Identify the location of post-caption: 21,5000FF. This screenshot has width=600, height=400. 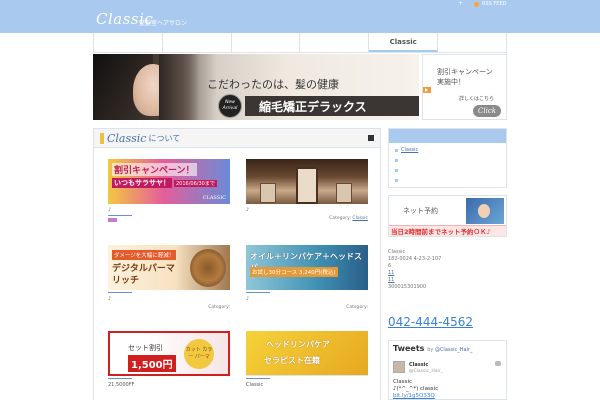
(169, 385).